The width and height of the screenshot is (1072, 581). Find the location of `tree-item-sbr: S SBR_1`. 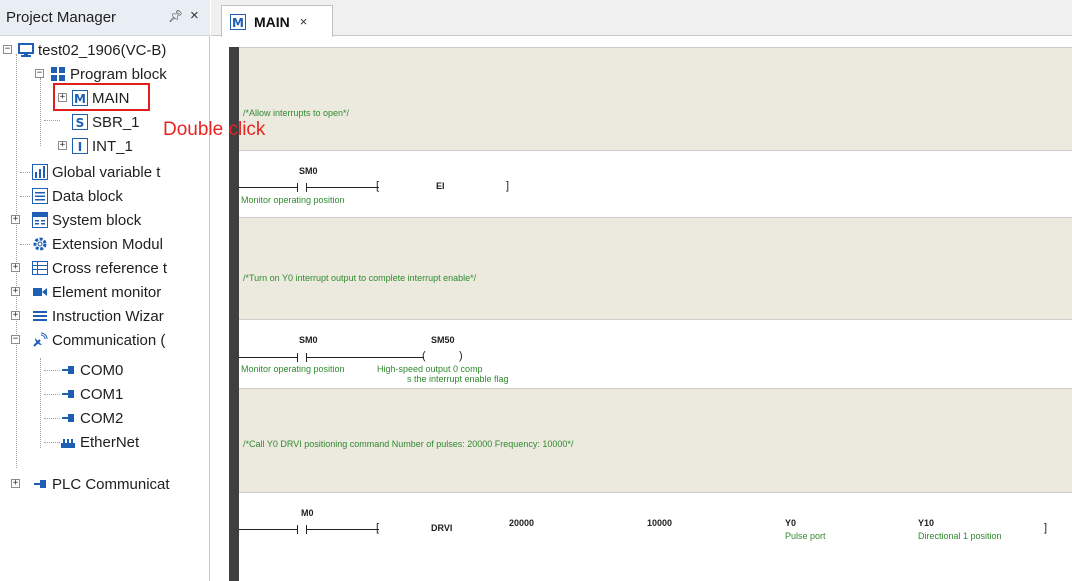

tree-item-sbr: S SBR_1 is located at coordinates (106, 122).